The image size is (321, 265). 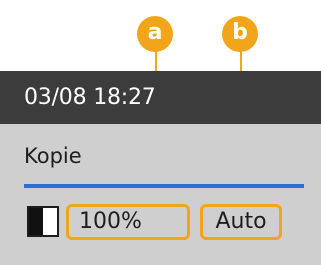 I want to click on color-mode-icon, so click(x=43, y=221).